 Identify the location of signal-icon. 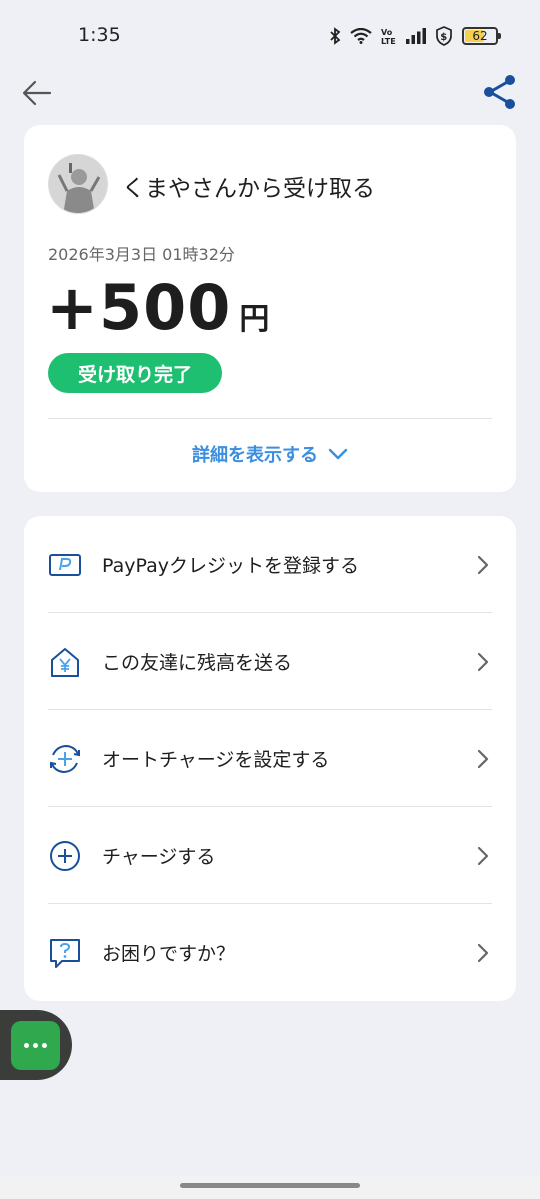
(416, 36).